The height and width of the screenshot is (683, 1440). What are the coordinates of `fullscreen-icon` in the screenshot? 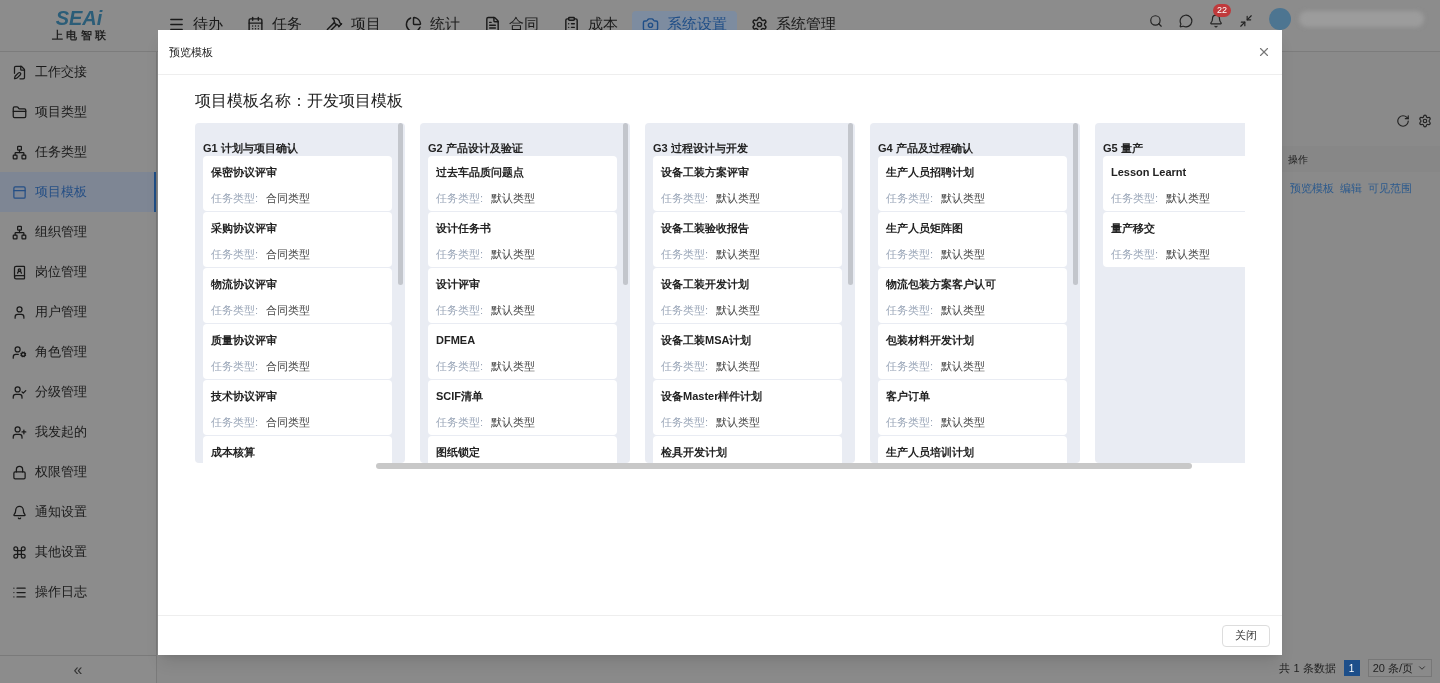 It's located at (1246, 21).